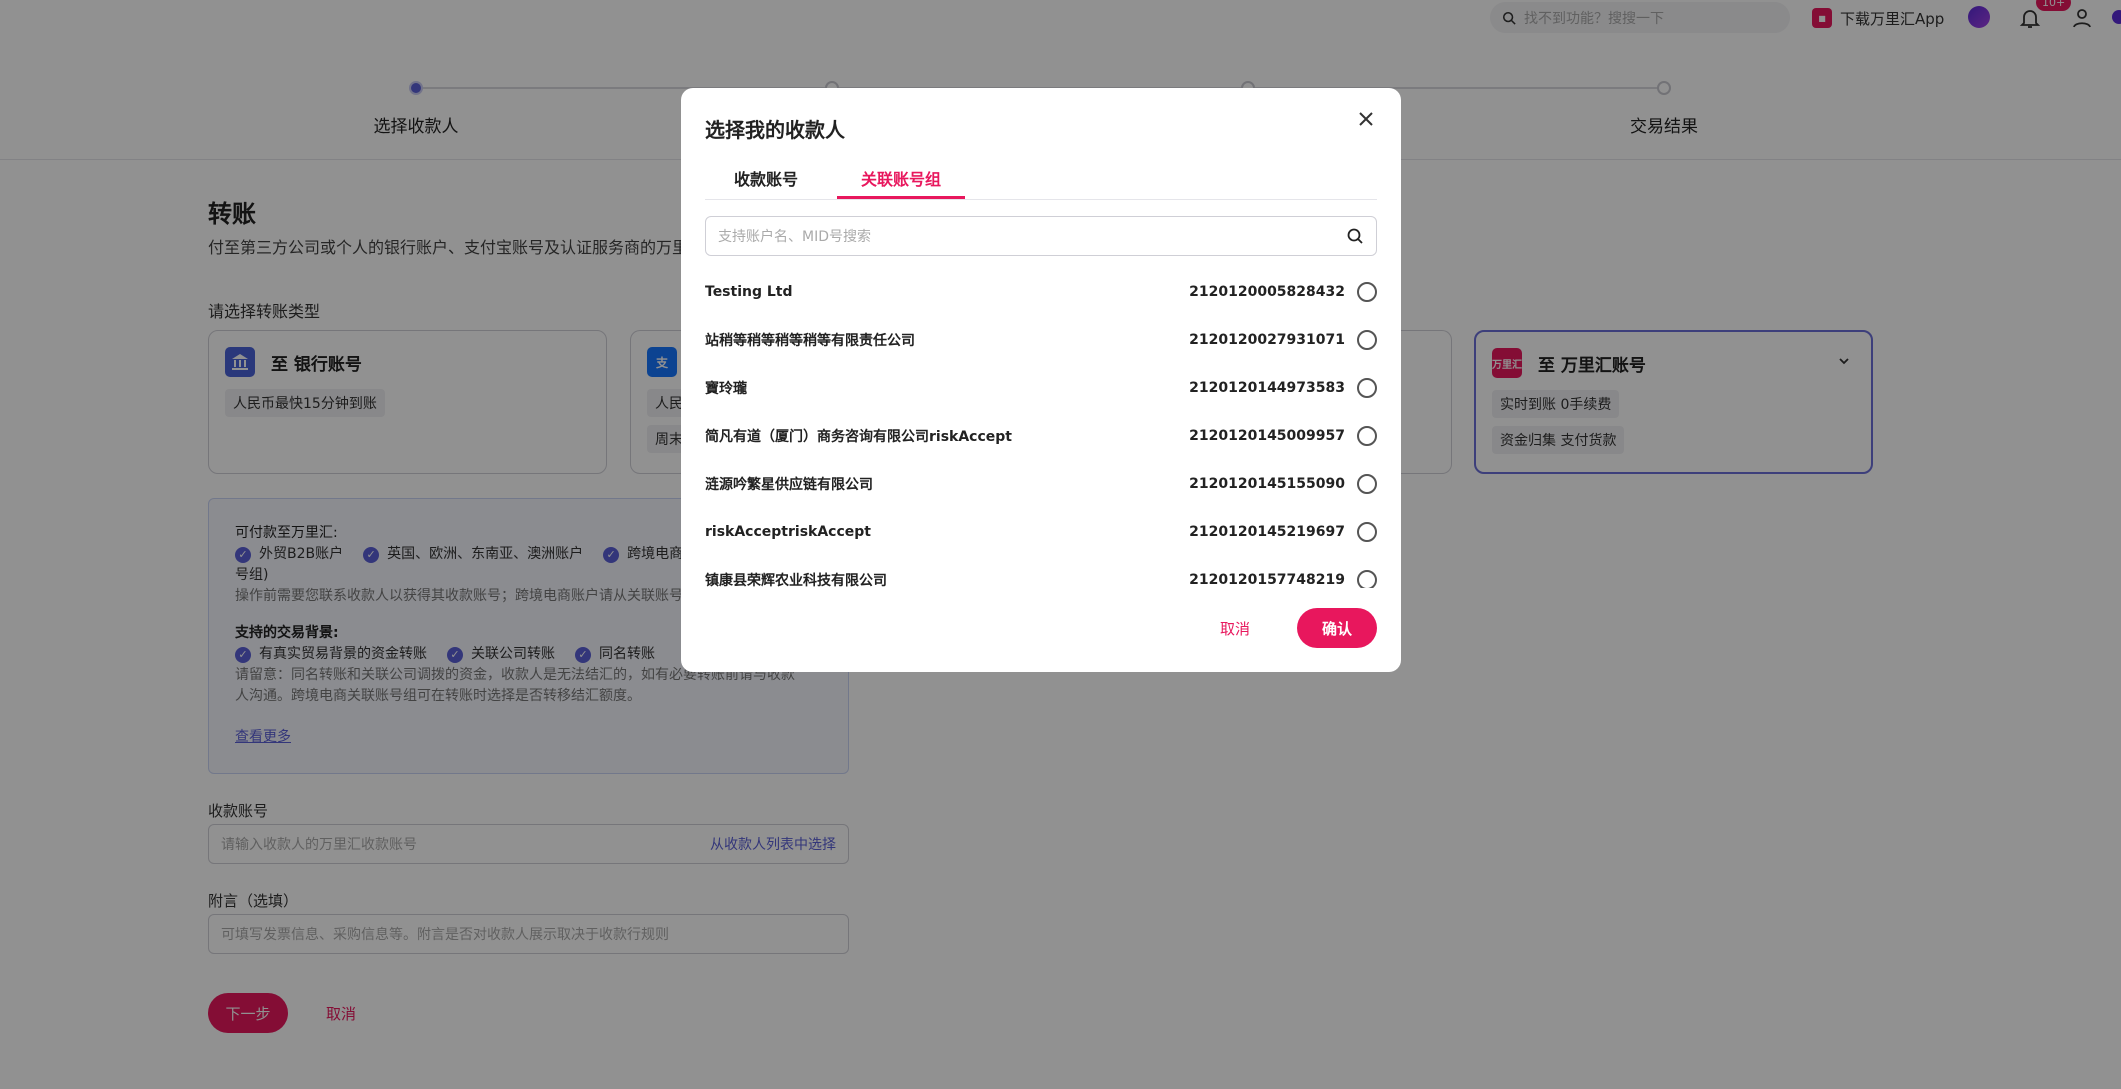  What do you see at coordinates (1267, 292) in the screenshot?
I see `payee-id: 2120120005828432` at bounding box center [1267, 292].